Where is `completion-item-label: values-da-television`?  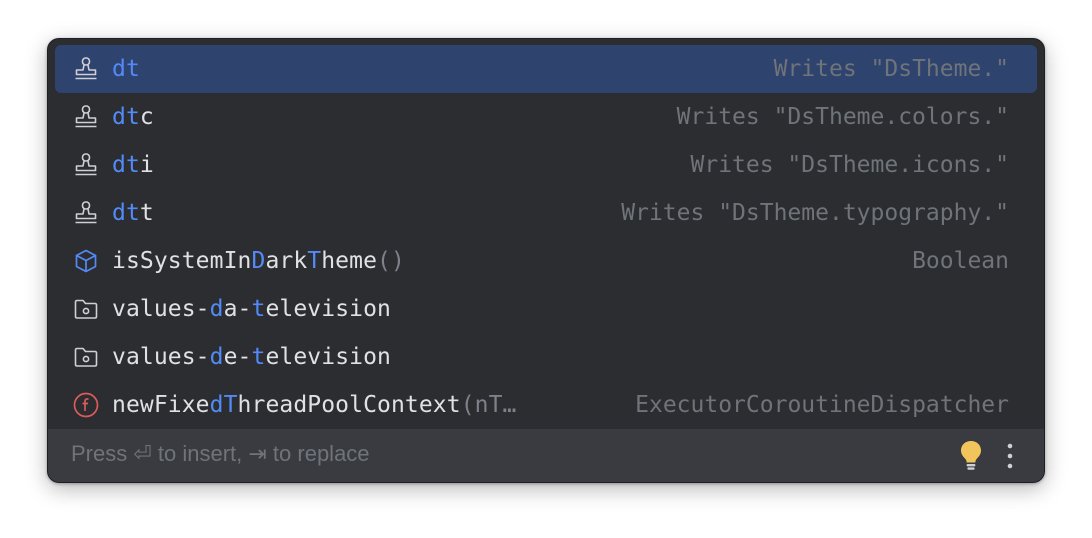 completion-item-label: values-da-television is located at coordinates (251, 309).